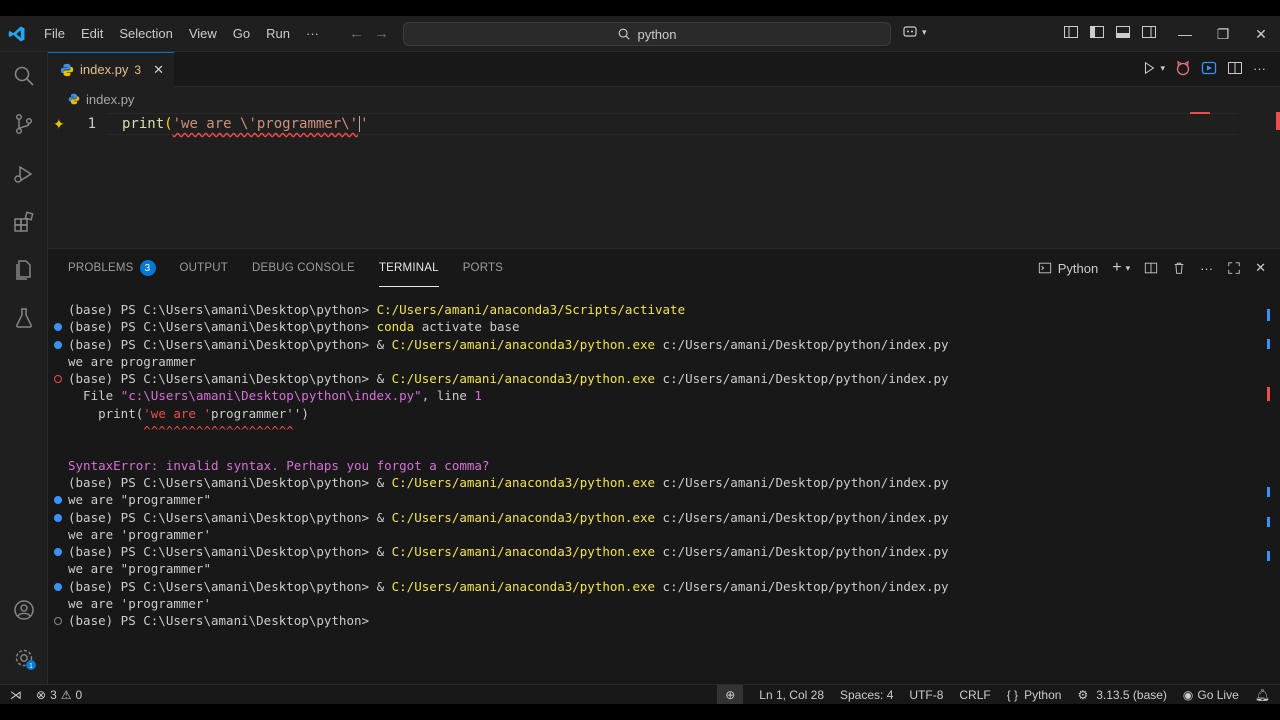 This screenshot has width=1280, height=720. Describe the element at coordinates (112, 268) in the screenshot. I see `tab-problems: PROBLEMS 3` at that location.